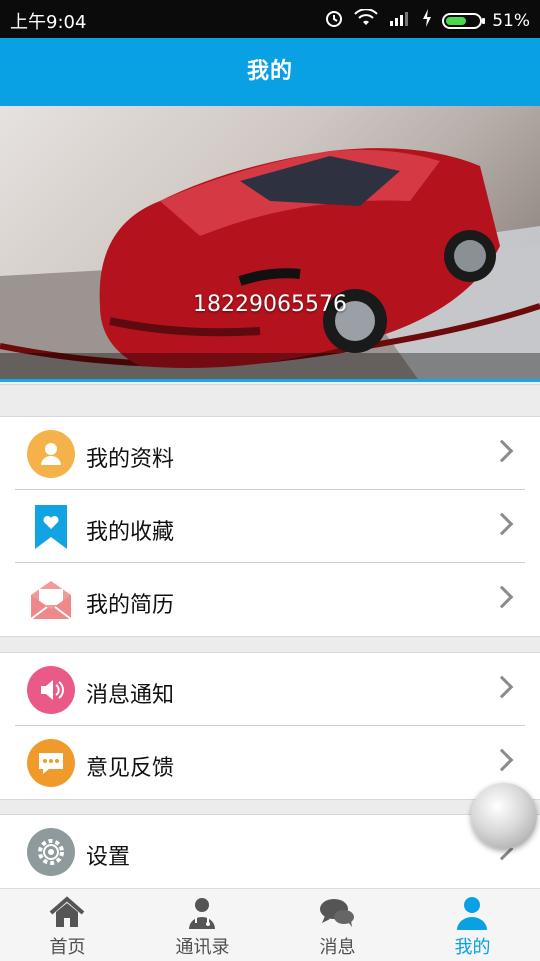 This screenshot has width=540, height=961. I want to click on tab-messages: 消息, so click(337, 925).